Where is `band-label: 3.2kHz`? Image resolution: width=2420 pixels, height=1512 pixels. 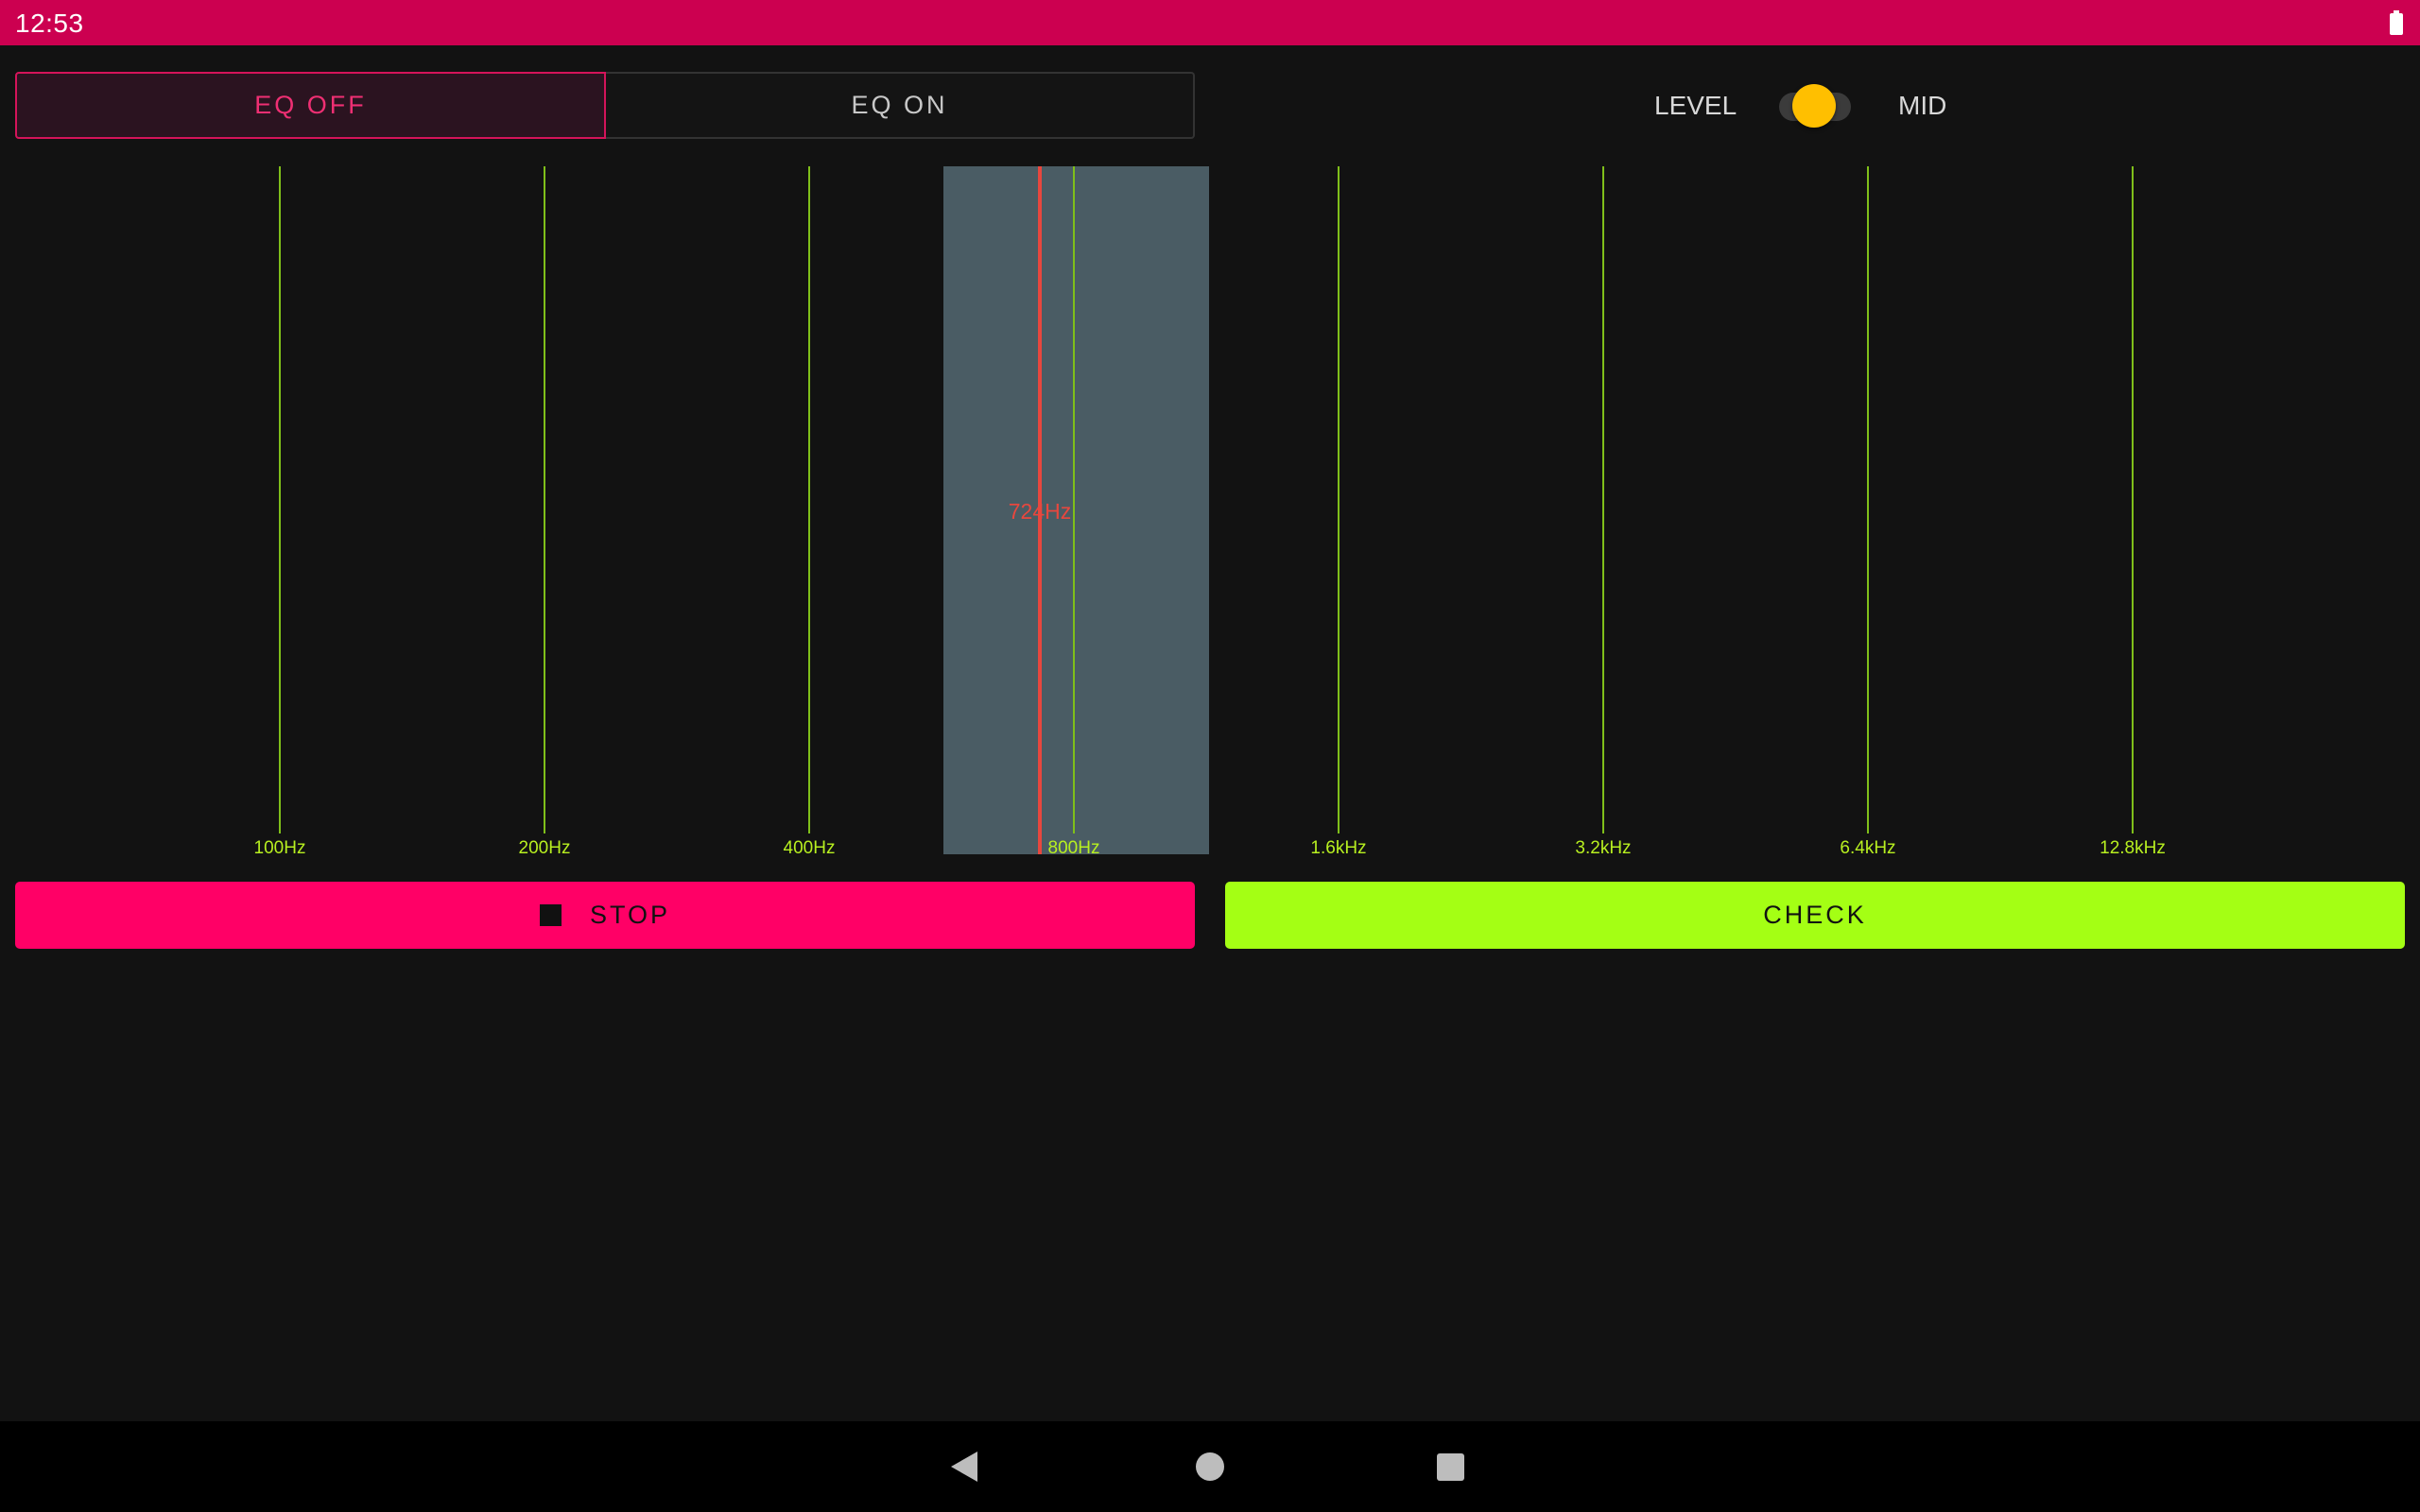 band-label: 3.2kHz is located at coordinates (1603, 848).